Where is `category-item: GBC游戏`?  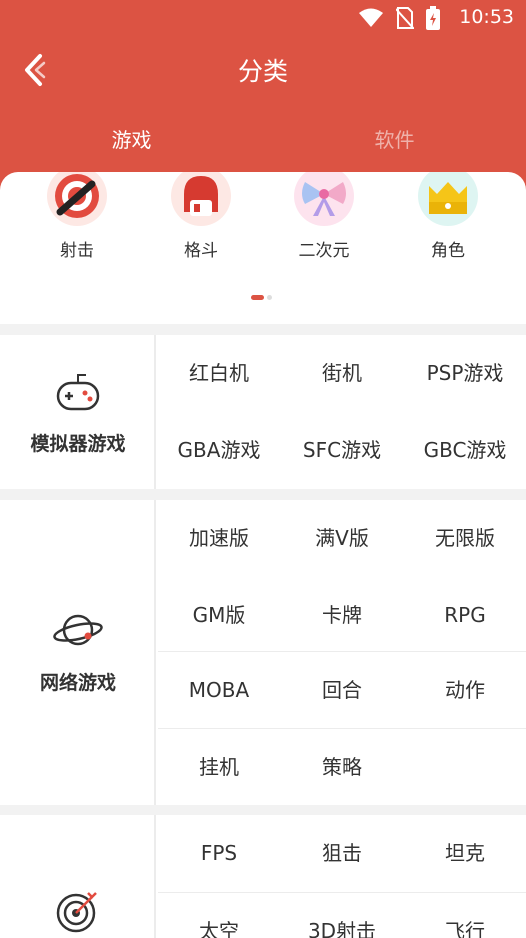 category-item: GBC游戏 is located at coordinates (465, 450).